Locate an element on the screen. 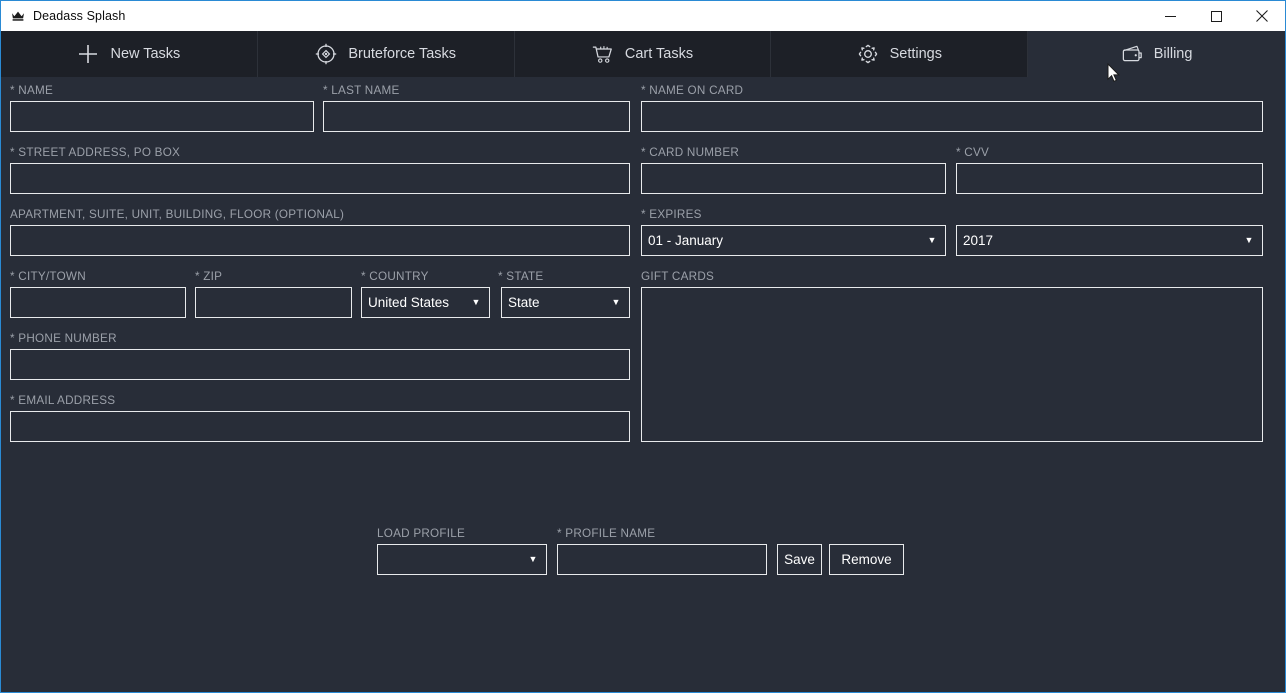 Image resolution: width=1286 pixels, height=693 pixels. remove-button: Remove is located at coordinates (866, 559).